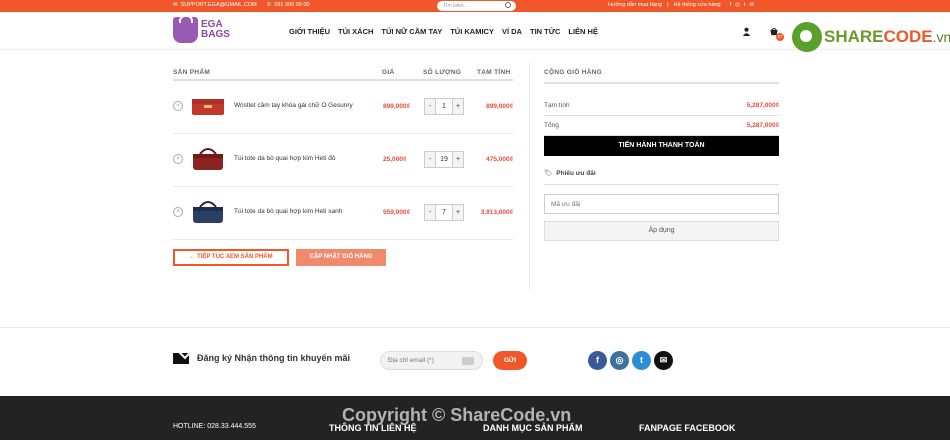  What do you see at coordinates (548, 173) in the screenshot?
I see `tag-icon: 🏷` at bounding box center [548, 173].